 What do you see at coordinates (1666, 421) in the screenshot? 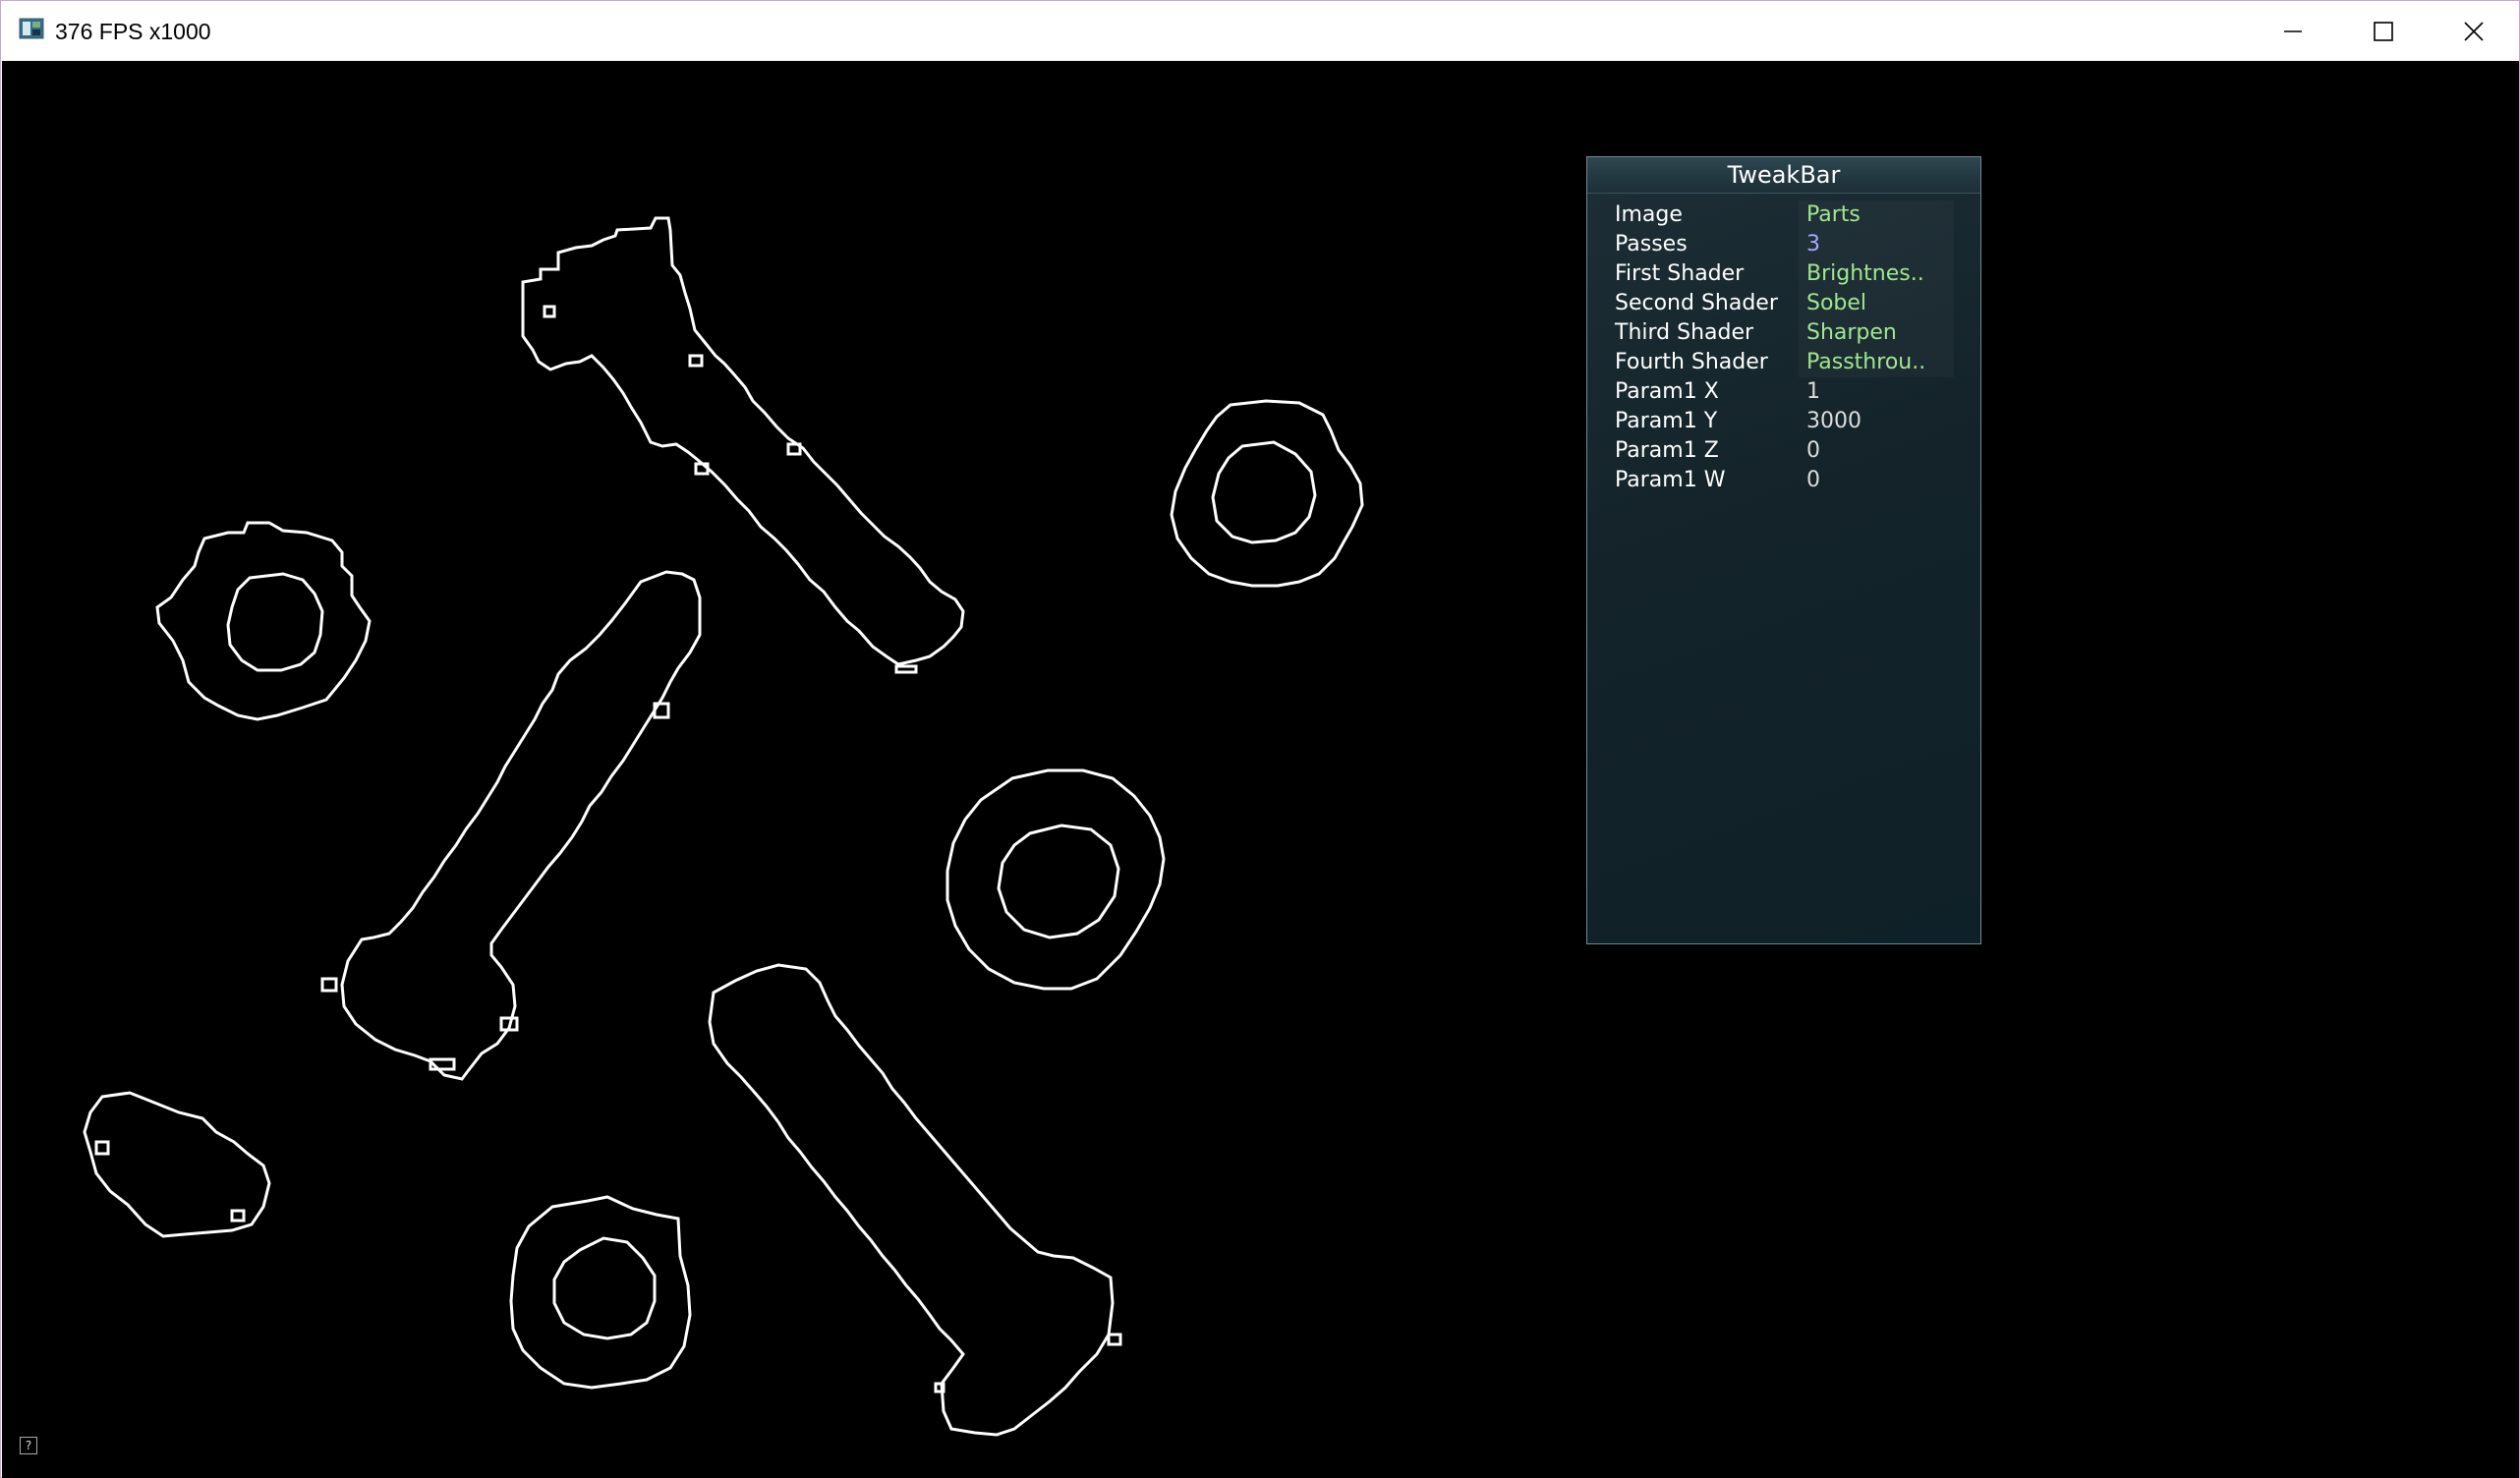
I see `param-label: Param1 Y` at bounding box center [1666, 421].